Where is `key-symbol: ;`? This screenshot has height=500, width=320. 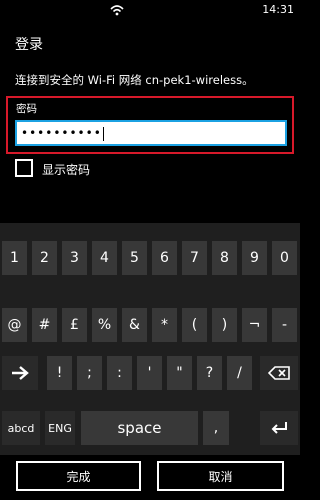
key-symbol: ; is located at coordinates (89, 373).